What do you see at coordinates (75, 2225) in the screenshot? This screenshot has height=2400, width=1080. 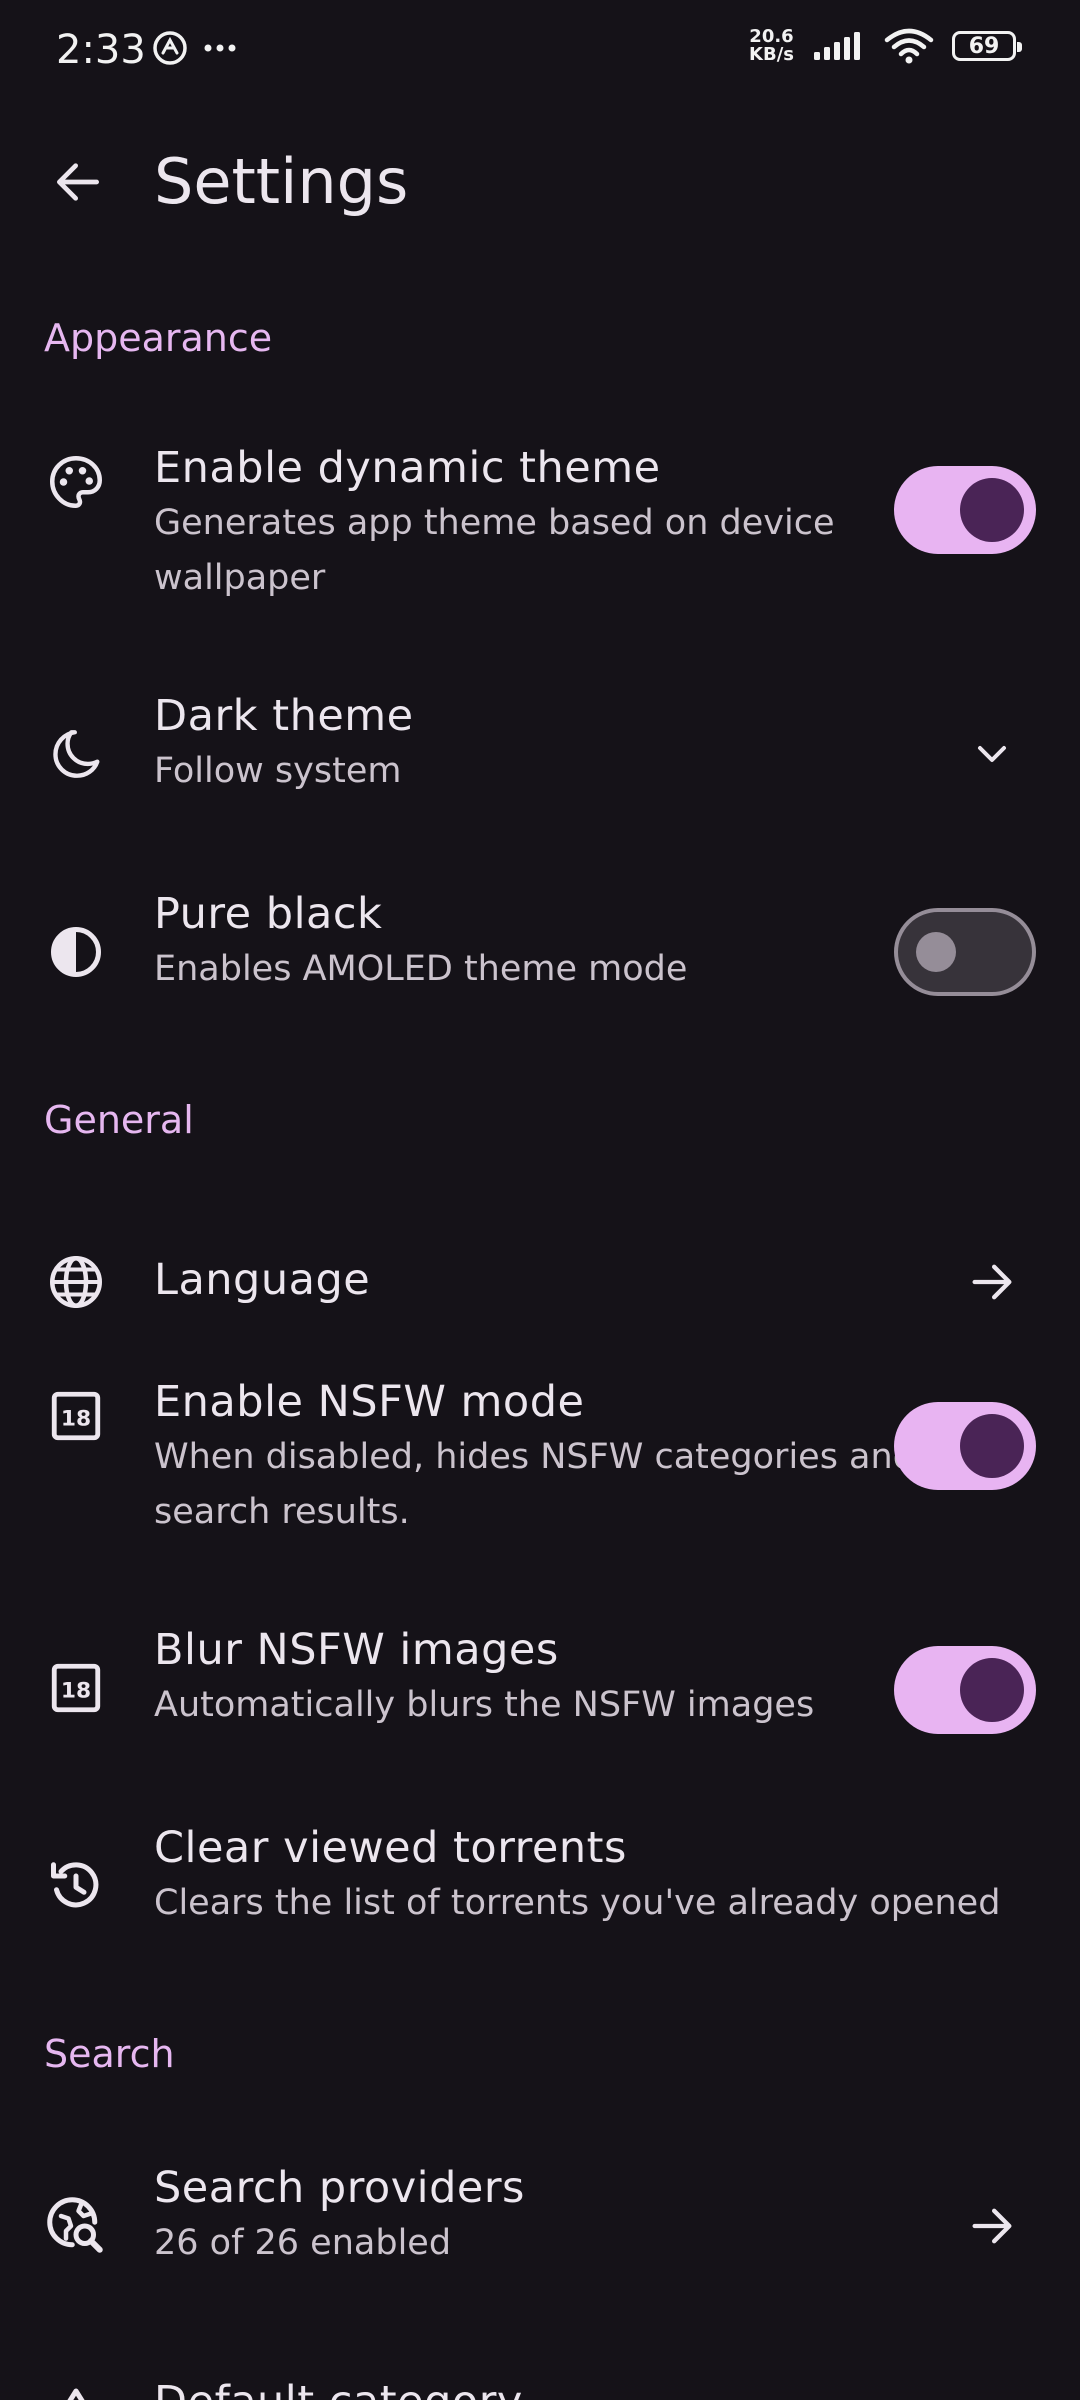 I see `travel-explore-icon` at bounding box center [75, 2225].